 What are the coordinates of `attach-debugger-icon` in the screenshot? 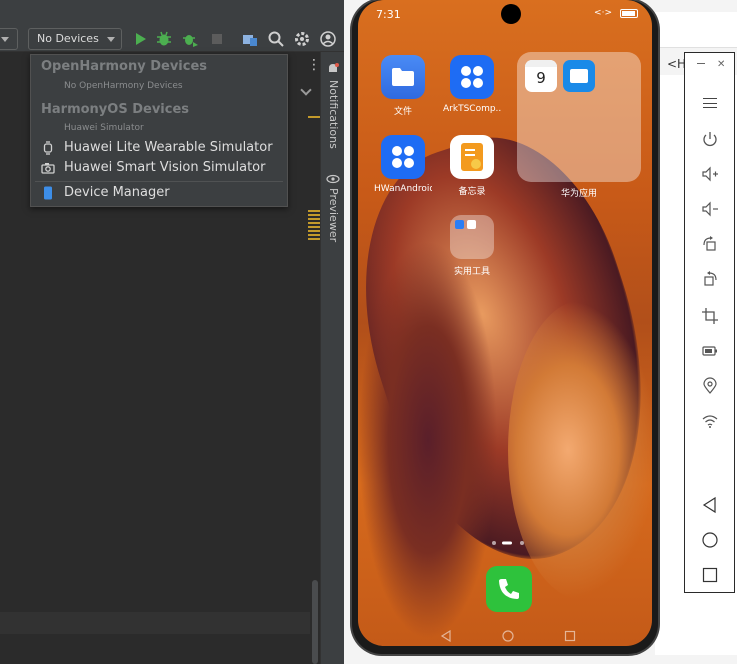 It's located at (190, 39).